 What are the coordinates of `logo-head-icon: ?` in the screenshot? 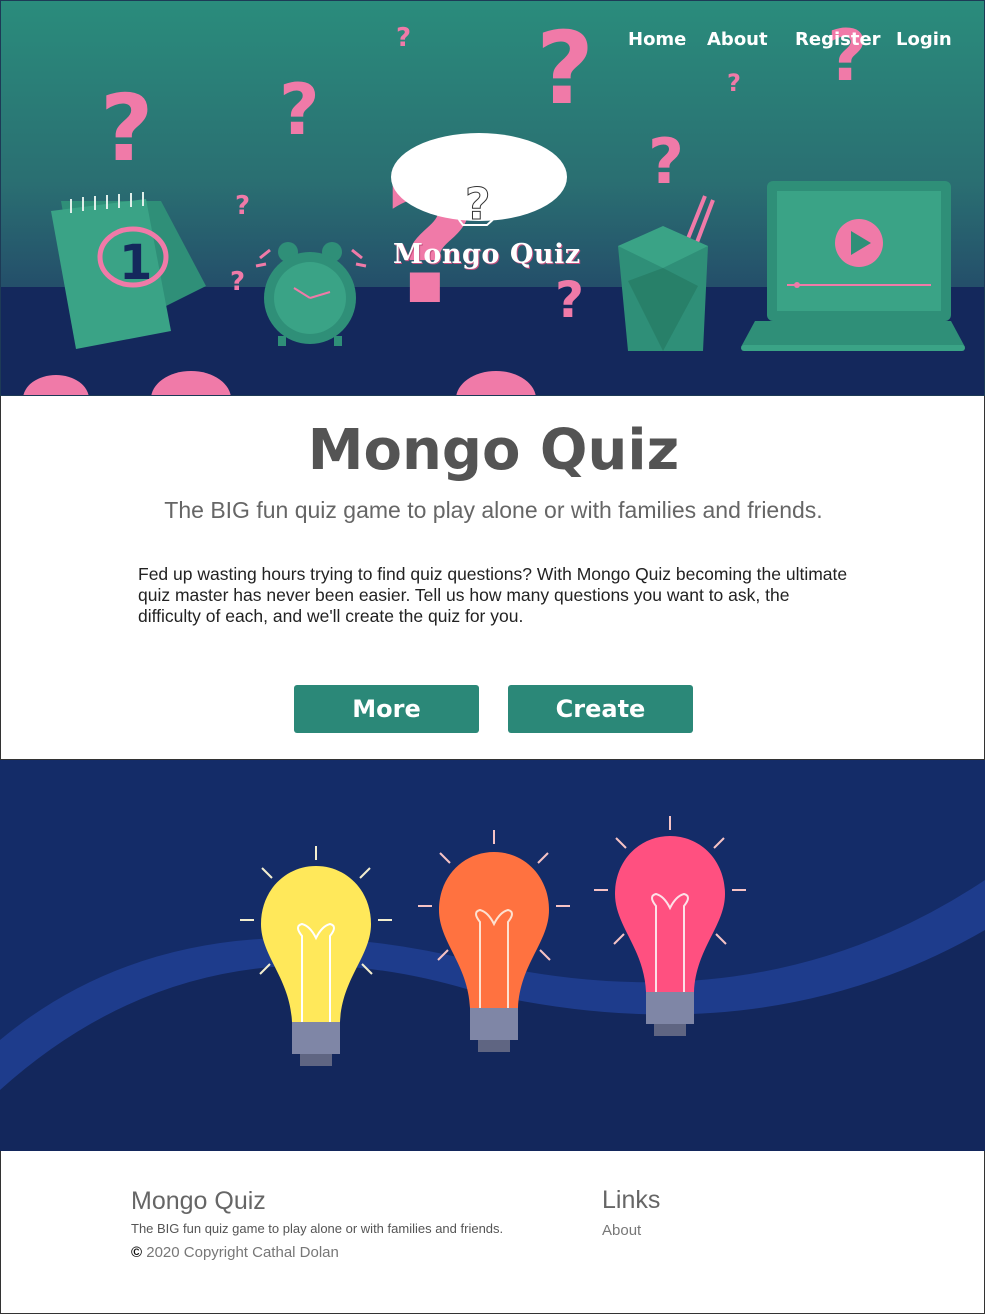 It's located at (479, 182).